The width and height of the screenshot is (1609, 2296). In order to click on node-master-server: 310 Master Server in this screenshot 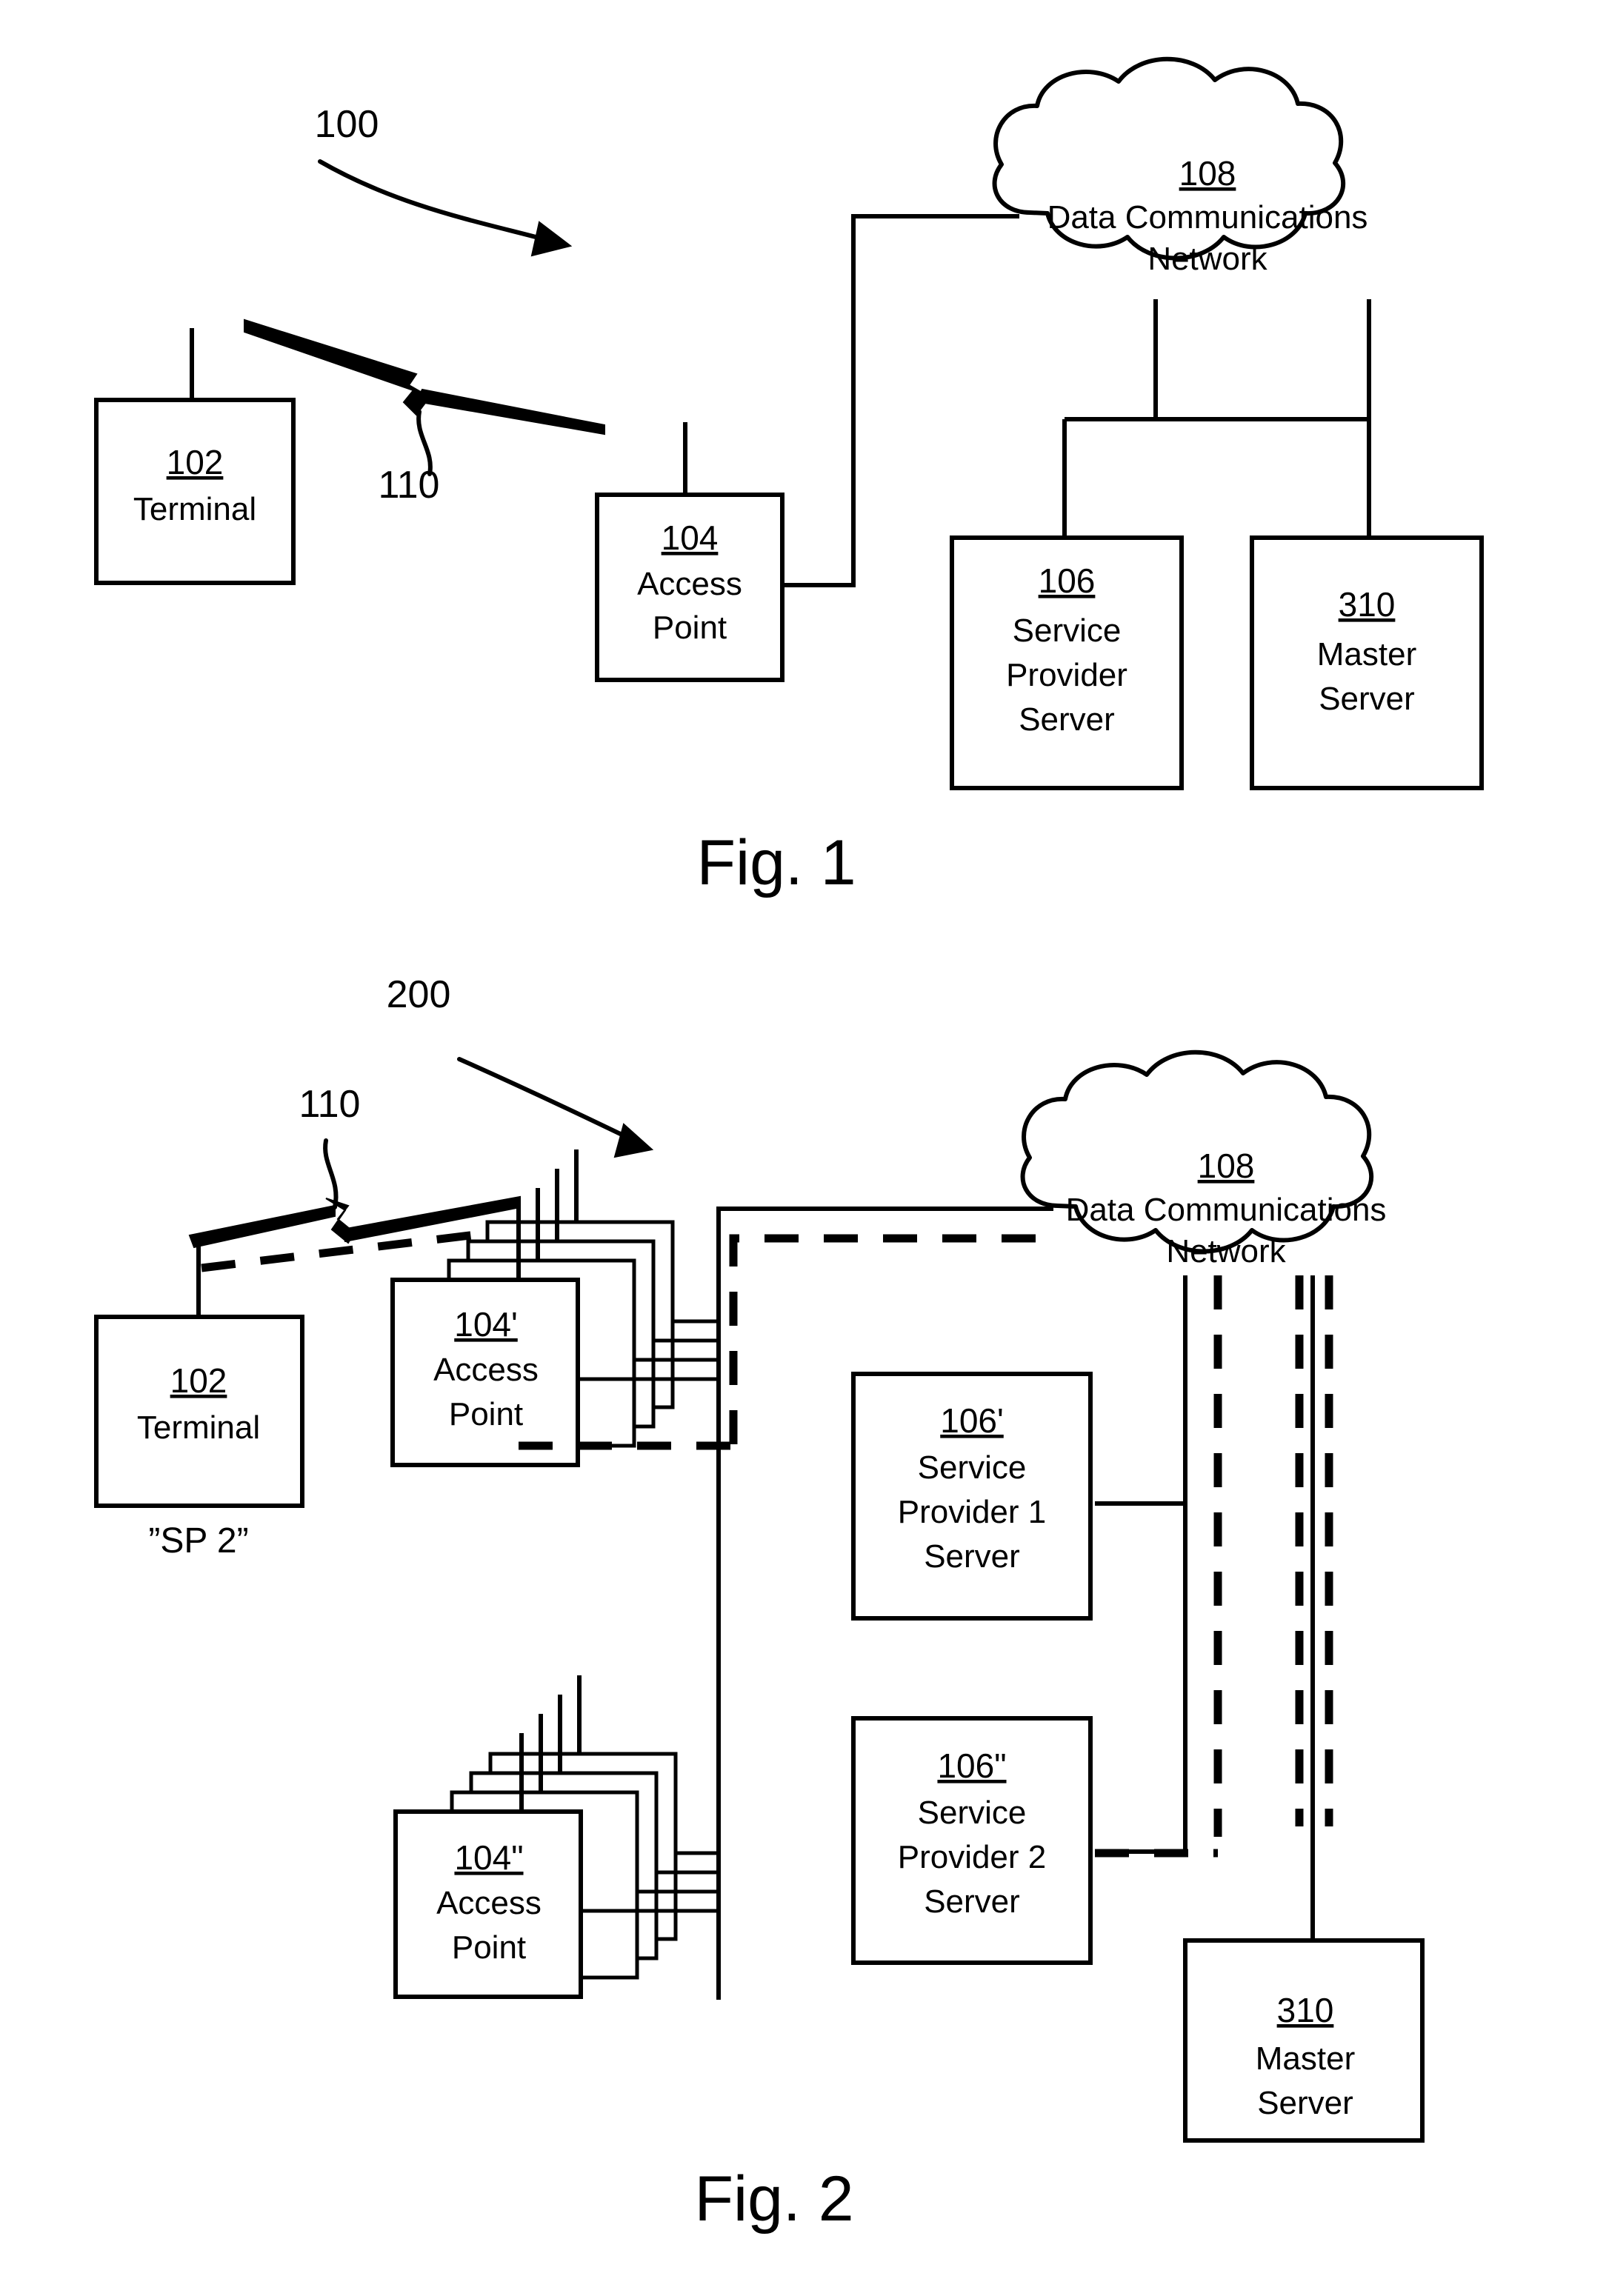, I will do `click(1367, 662)`.